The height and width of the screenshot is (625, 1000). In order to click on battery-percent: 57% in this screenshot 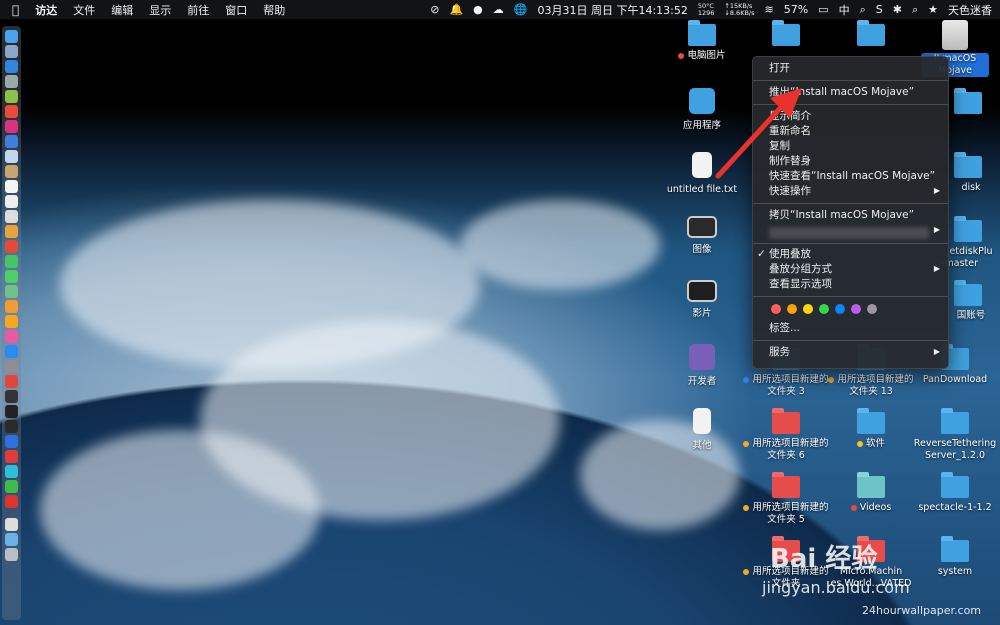, I will do `click(796, 9)`.